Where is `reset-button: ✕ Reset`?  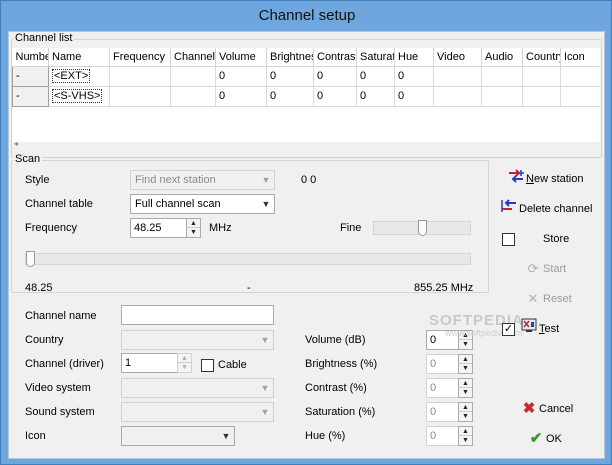 reset-button: ✕ Reset is located at coordinates (547, 299).